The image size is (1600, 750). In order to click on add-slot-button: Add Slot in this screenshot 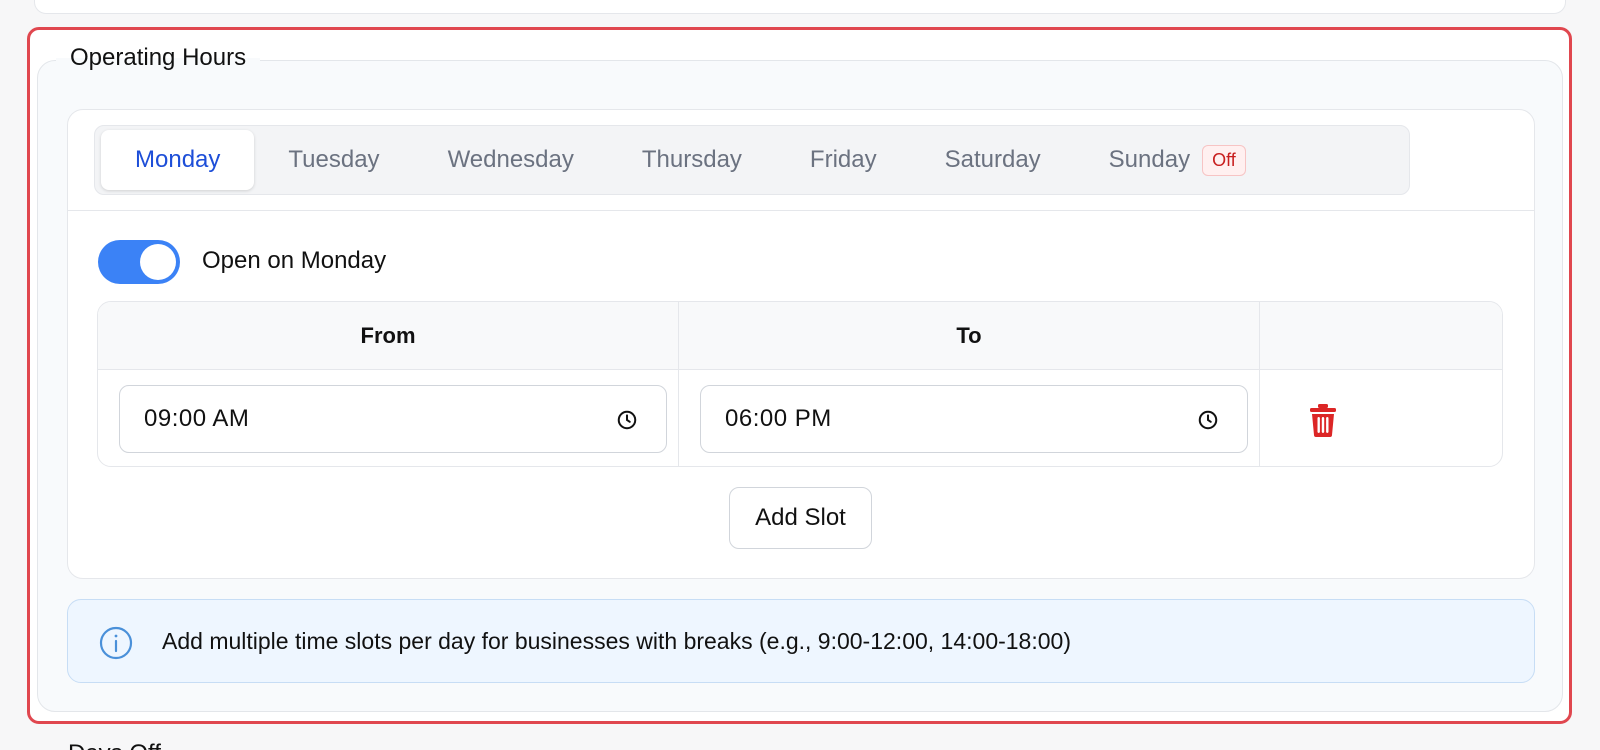, I will do `click(800, 518)`.